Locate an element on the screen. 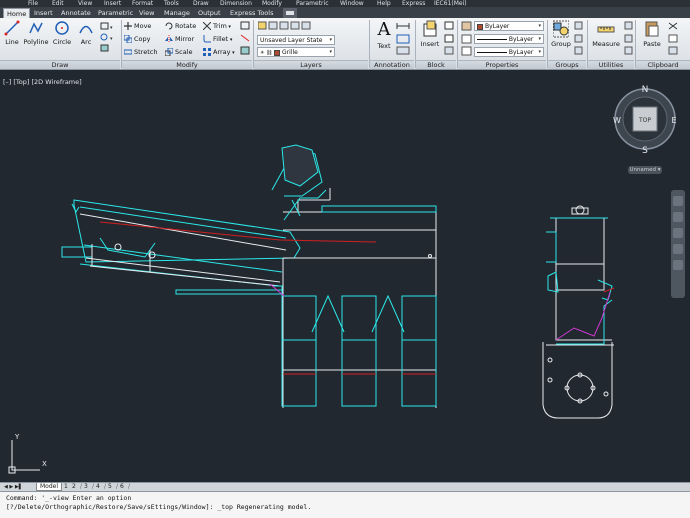  groups-small-tools is located at coordinates (579, 40).